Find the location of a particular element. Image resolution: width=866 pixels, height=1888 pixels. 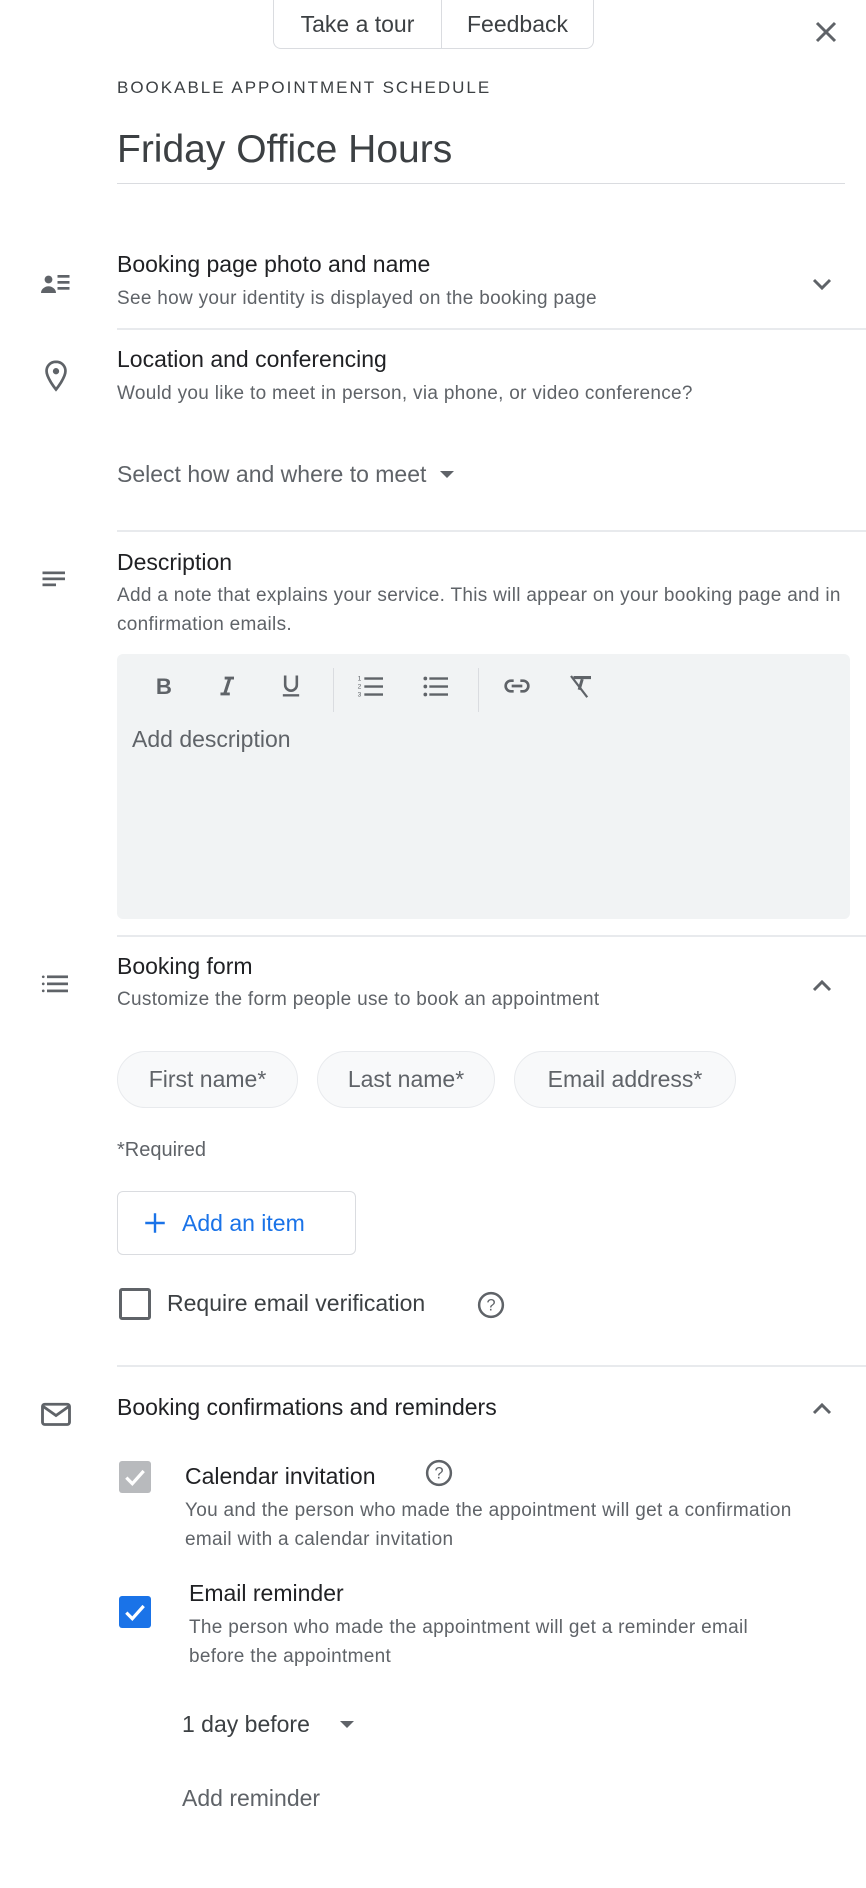

require-email-verification-label: Require email verification is located at coordinates (296, 1303).